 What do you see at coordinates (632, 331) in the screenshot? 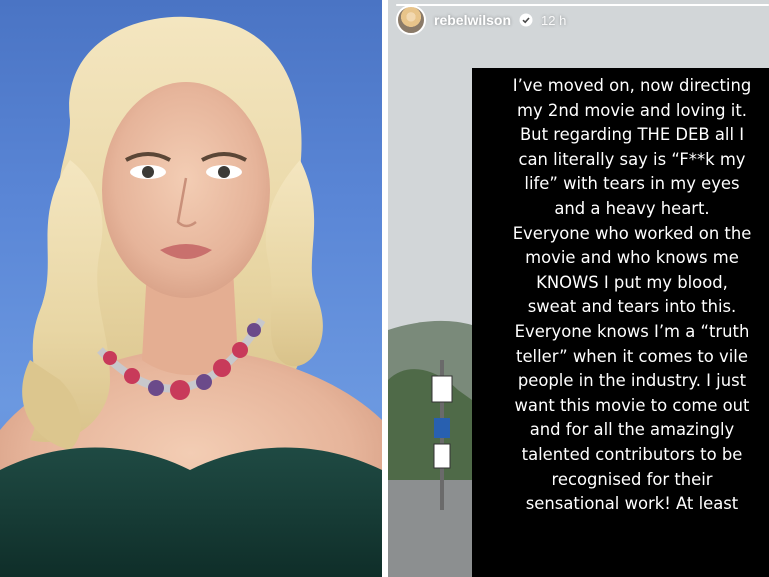
I see `story-text-line: Everyone knows I’m a “truth` at bounding box center [632, 331].